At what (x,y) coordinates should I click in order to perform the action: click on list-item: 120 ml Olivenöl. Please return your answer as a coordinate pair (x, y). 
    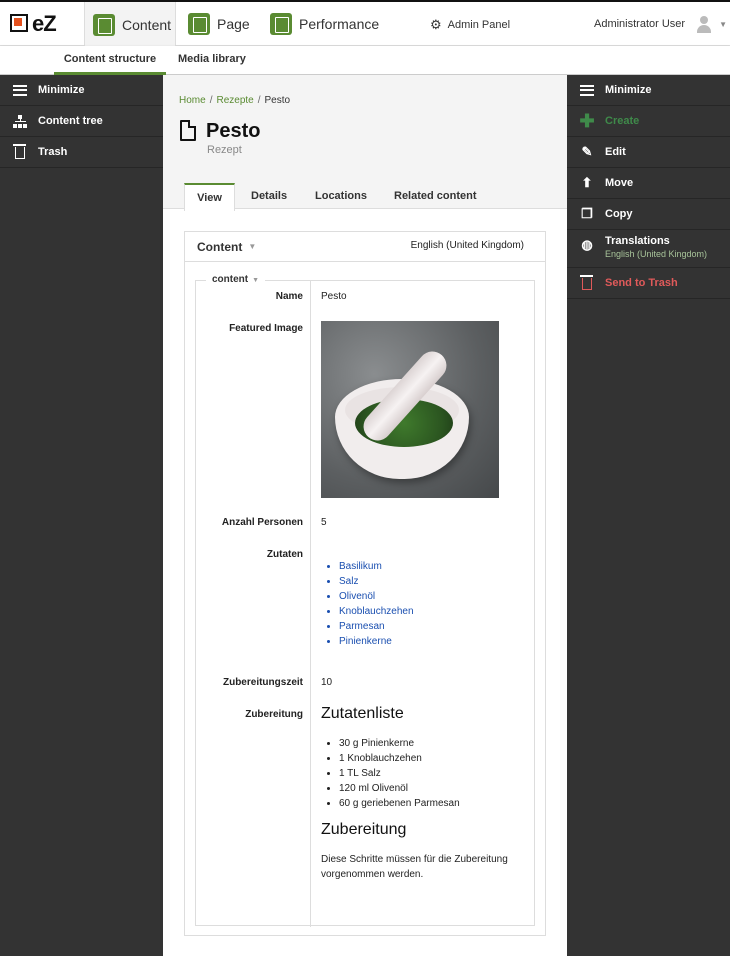
    Looking at the image, I should click on (399, 788).